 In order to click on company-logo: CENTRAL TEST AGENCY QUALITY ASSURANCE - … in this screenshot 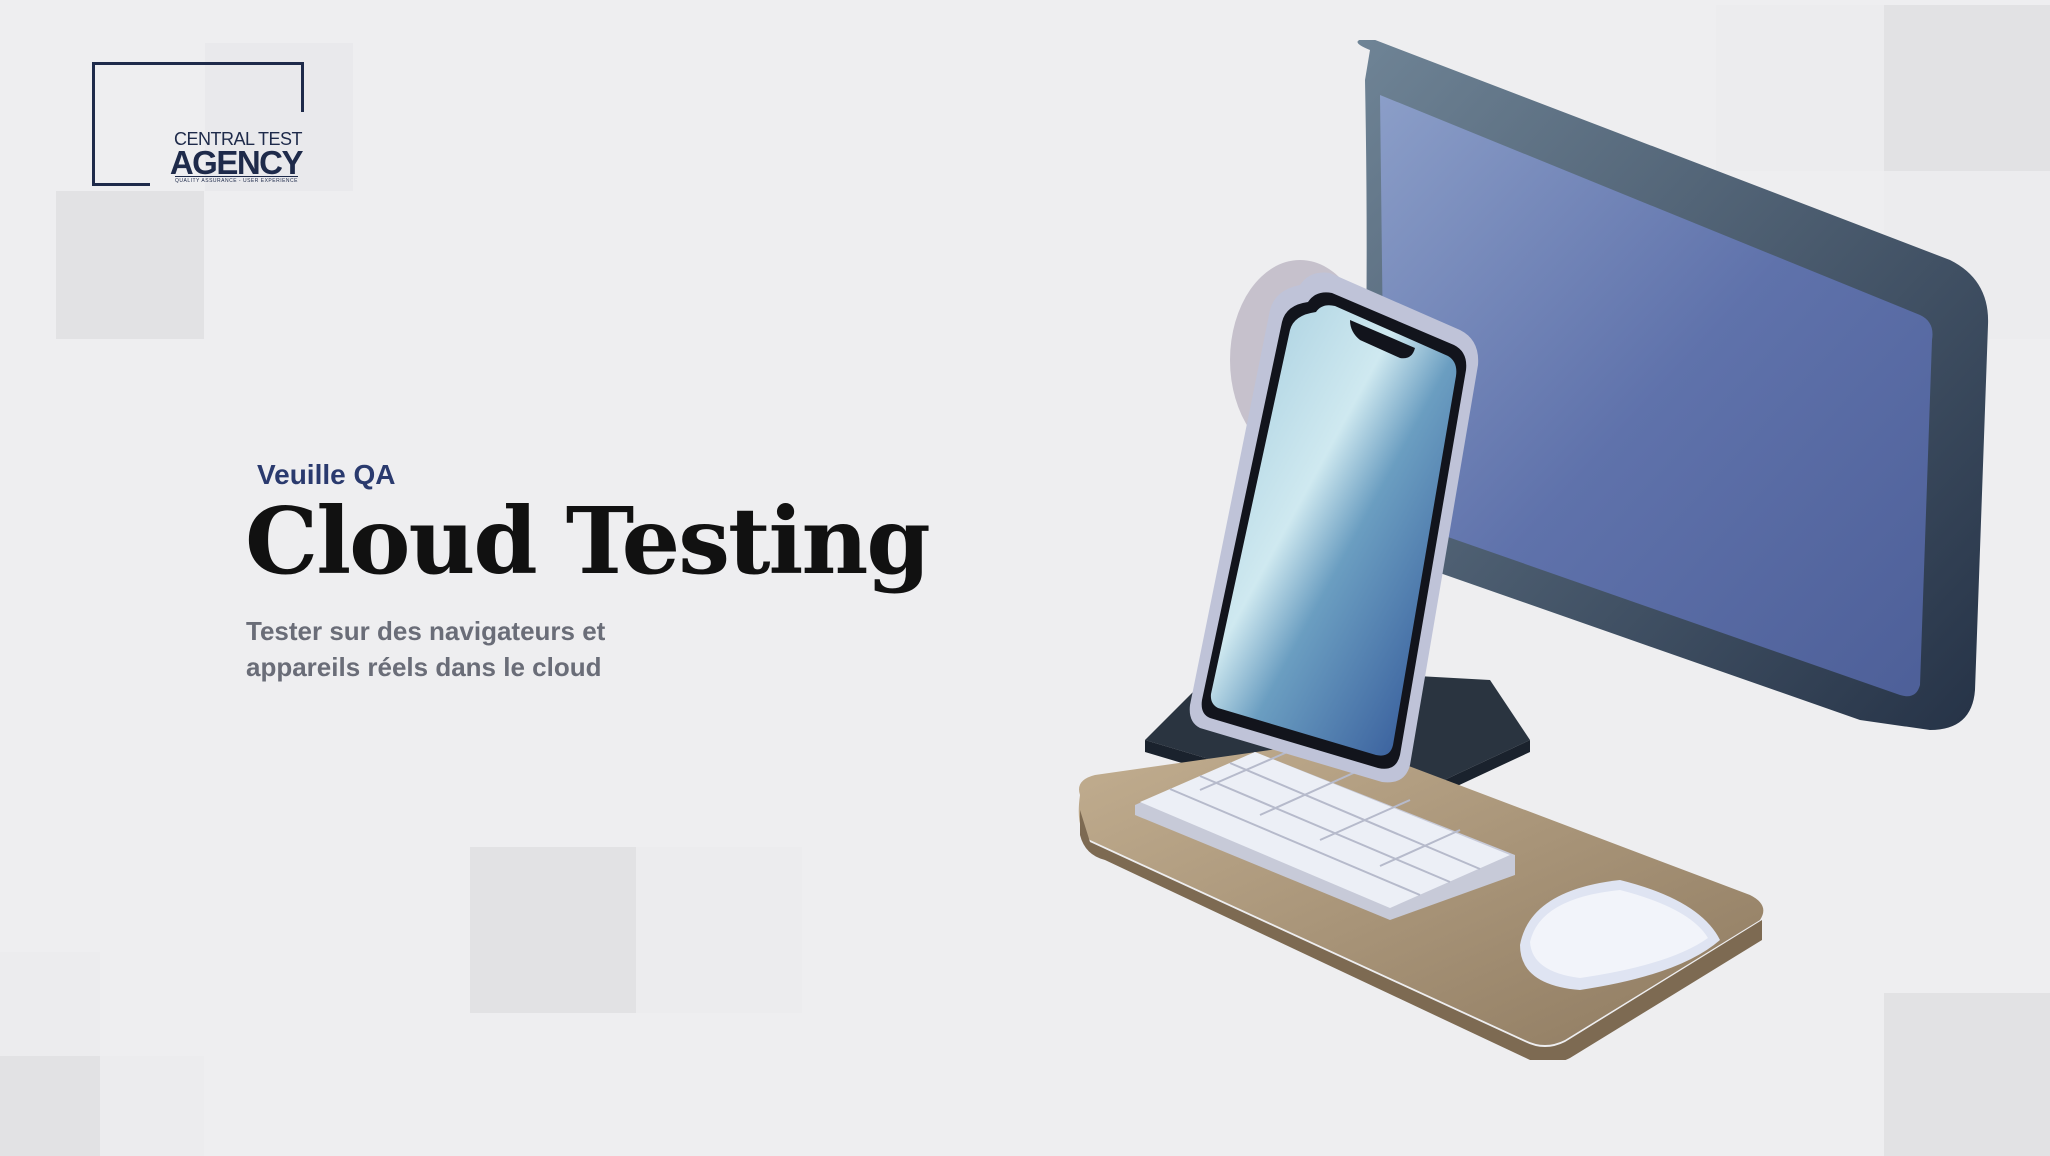, I will do `click(198, 124)`.